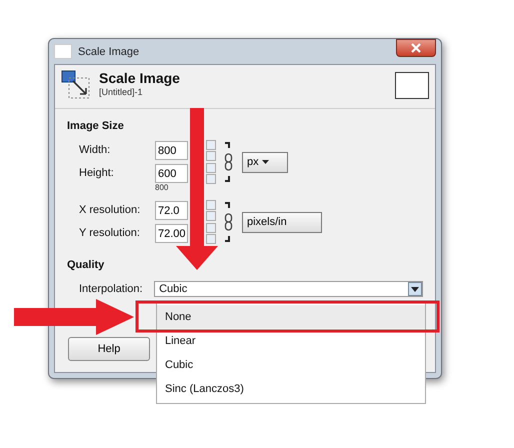  What do you see at coordinates (171, 173) in the screenshot?
I see `number-field: 600` at bounding box center [171, 173].